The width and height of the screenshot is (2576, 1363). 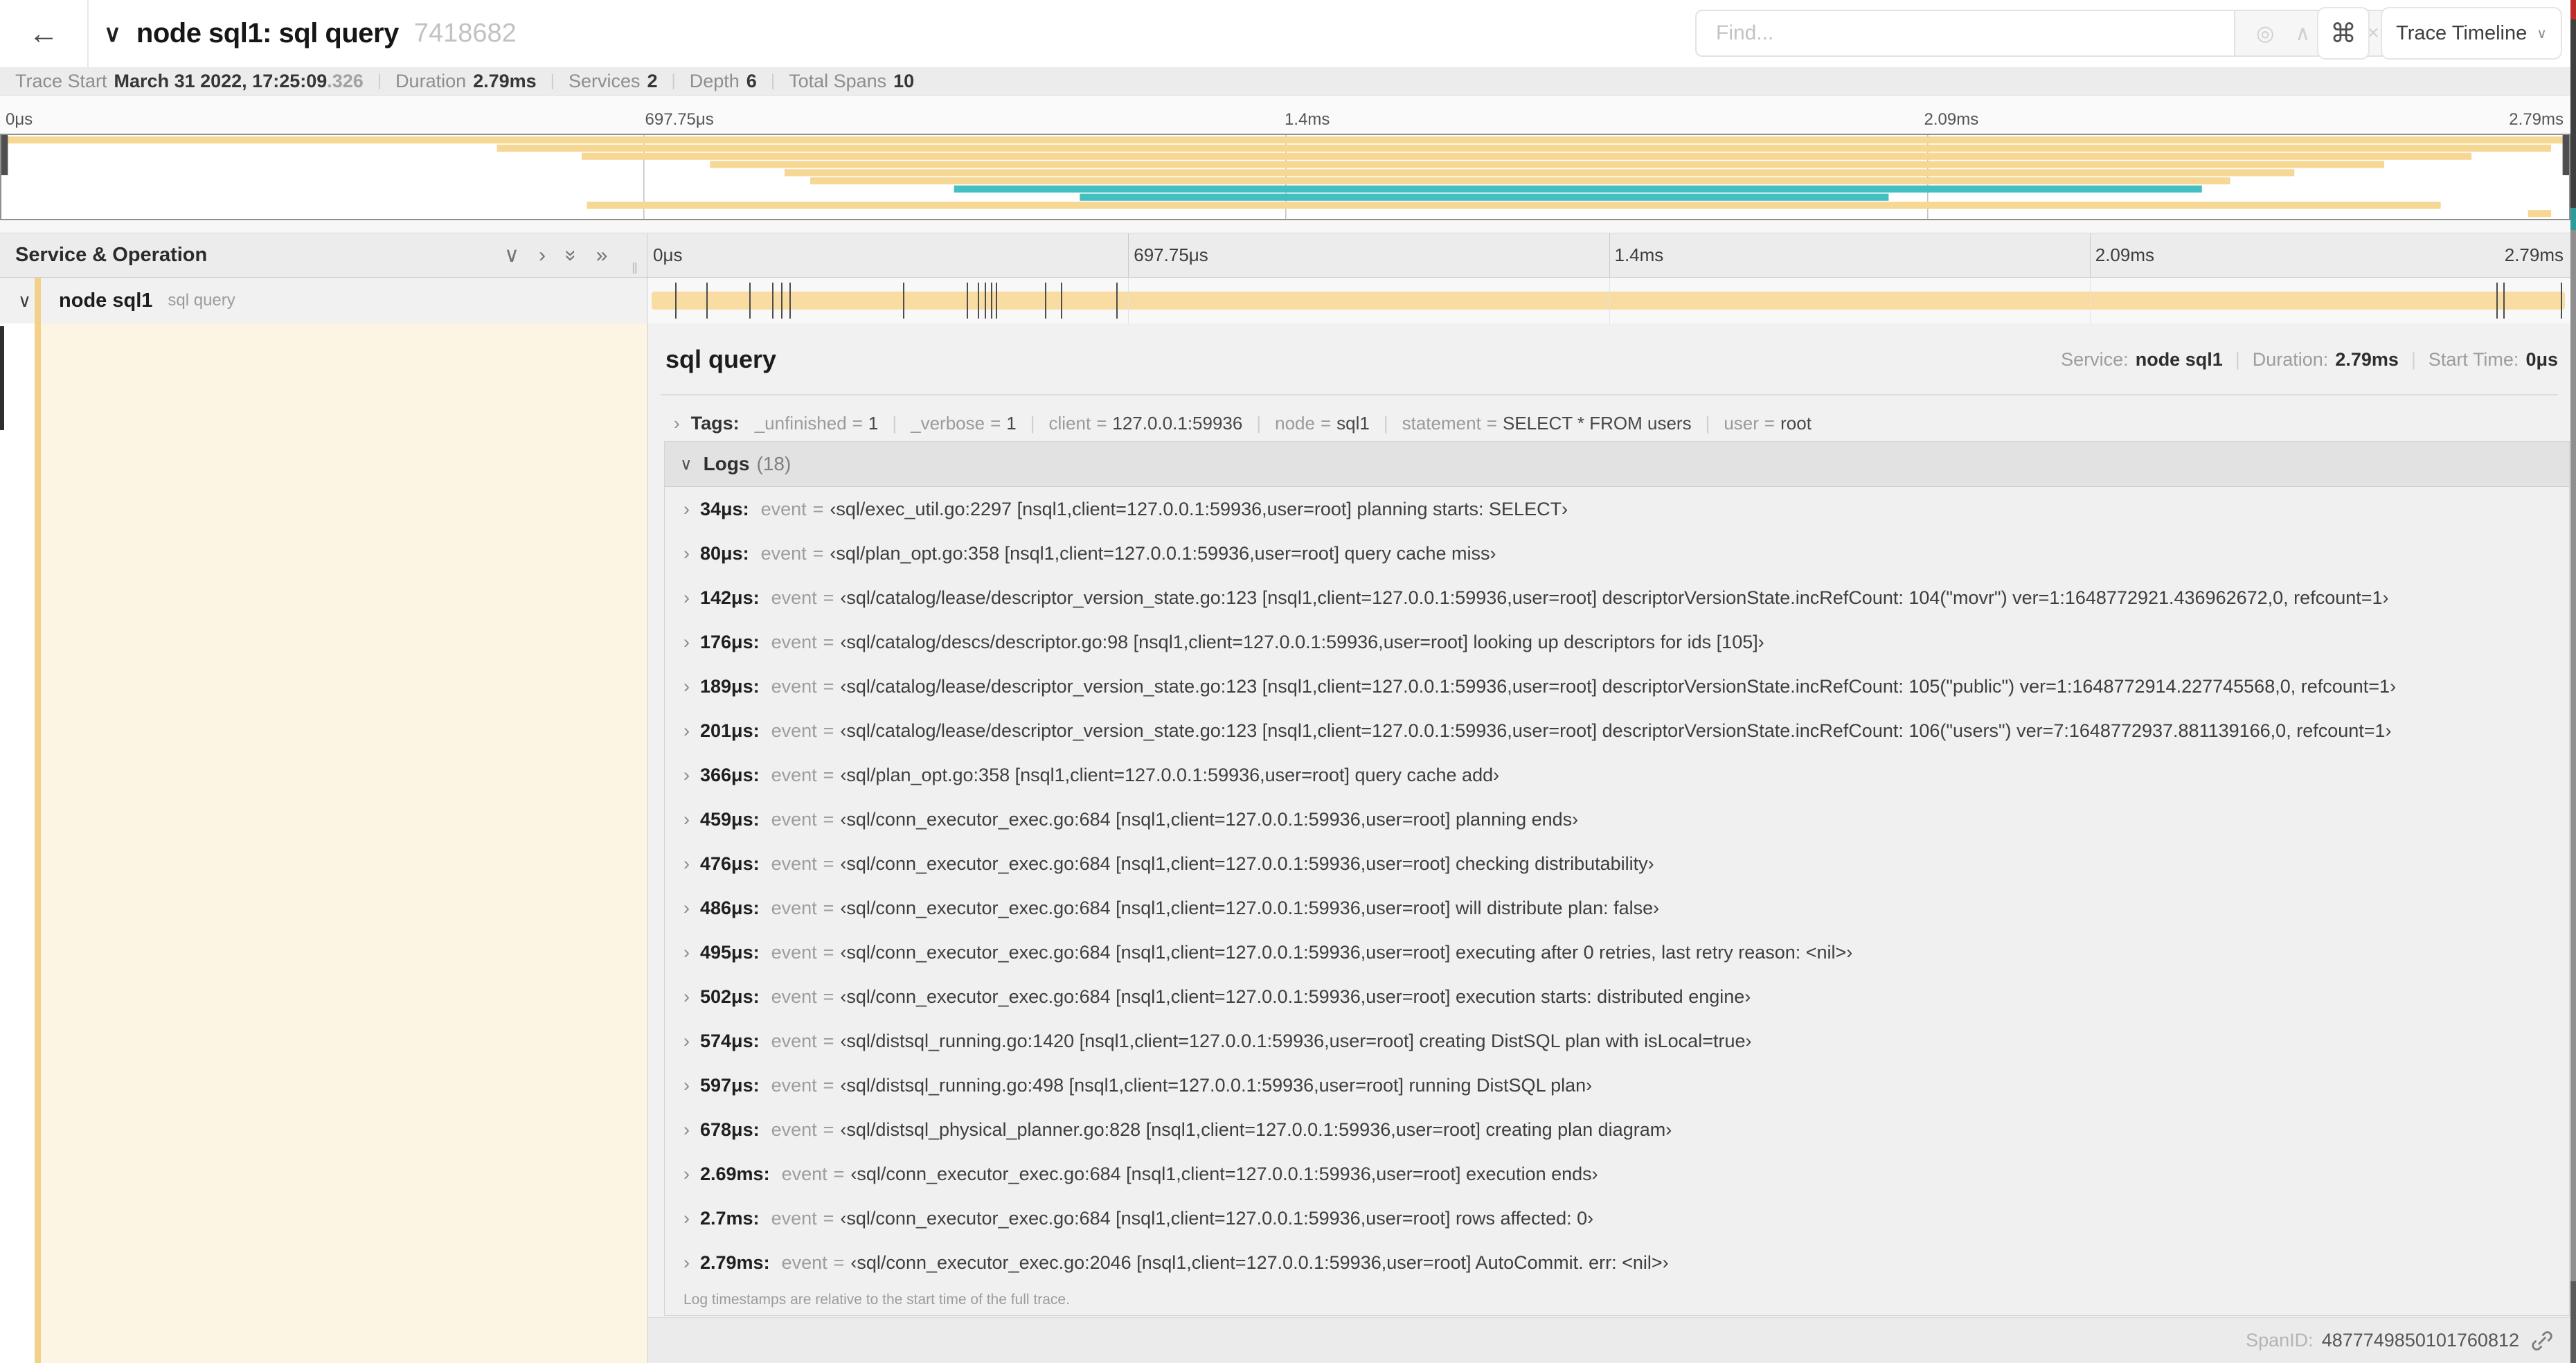 I want to click on span-id-value: 4877749850101760812, so click(x=2420, y=1340).